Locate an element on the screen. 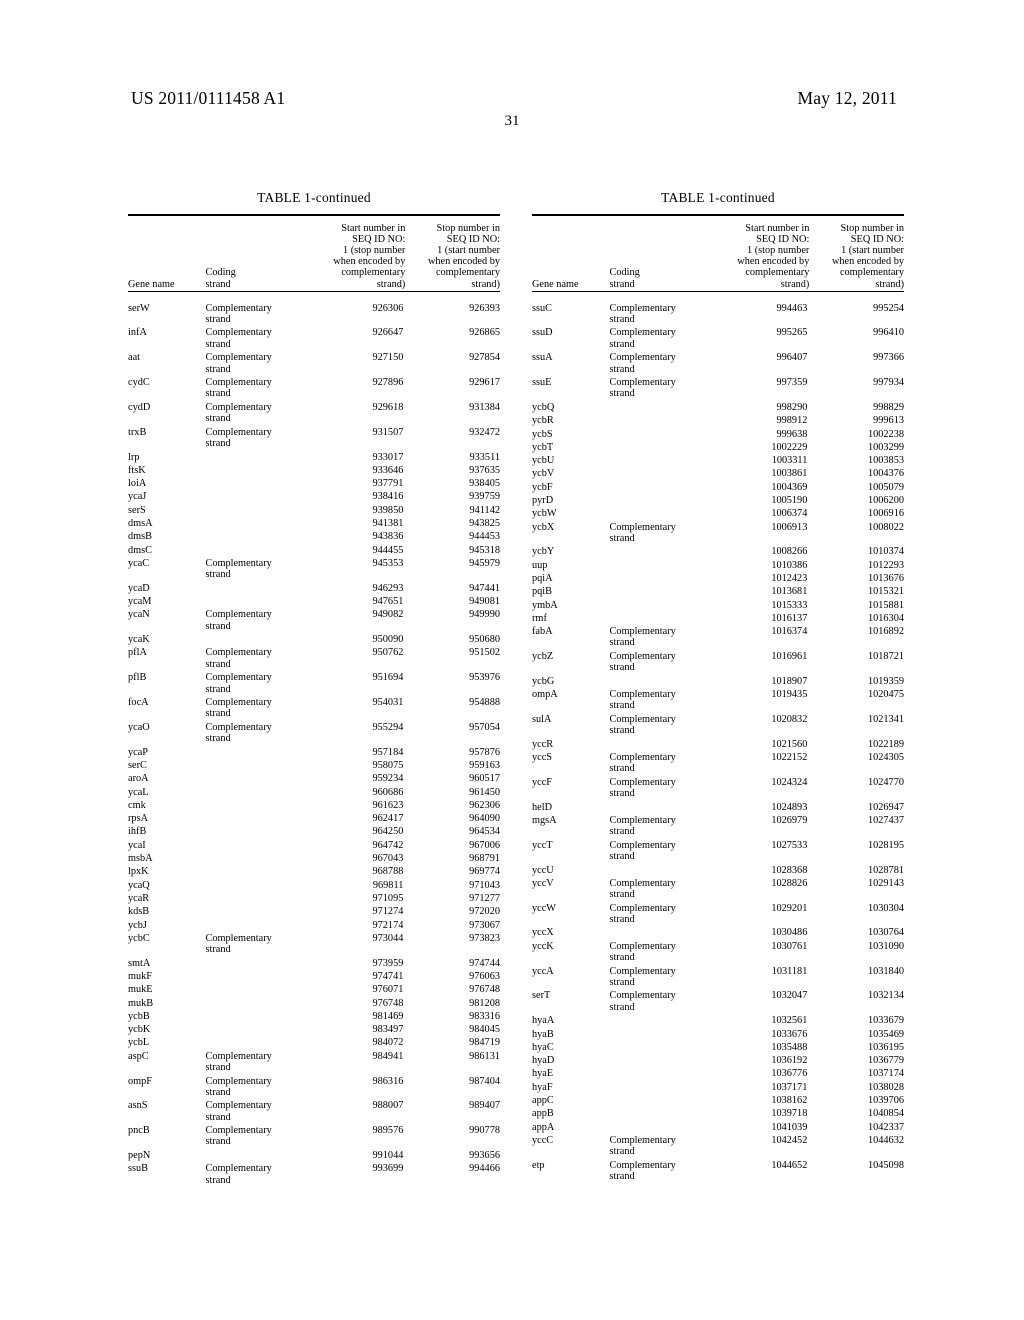  table-row: aroA 959234 960517 is located at coordinates (314, 777).